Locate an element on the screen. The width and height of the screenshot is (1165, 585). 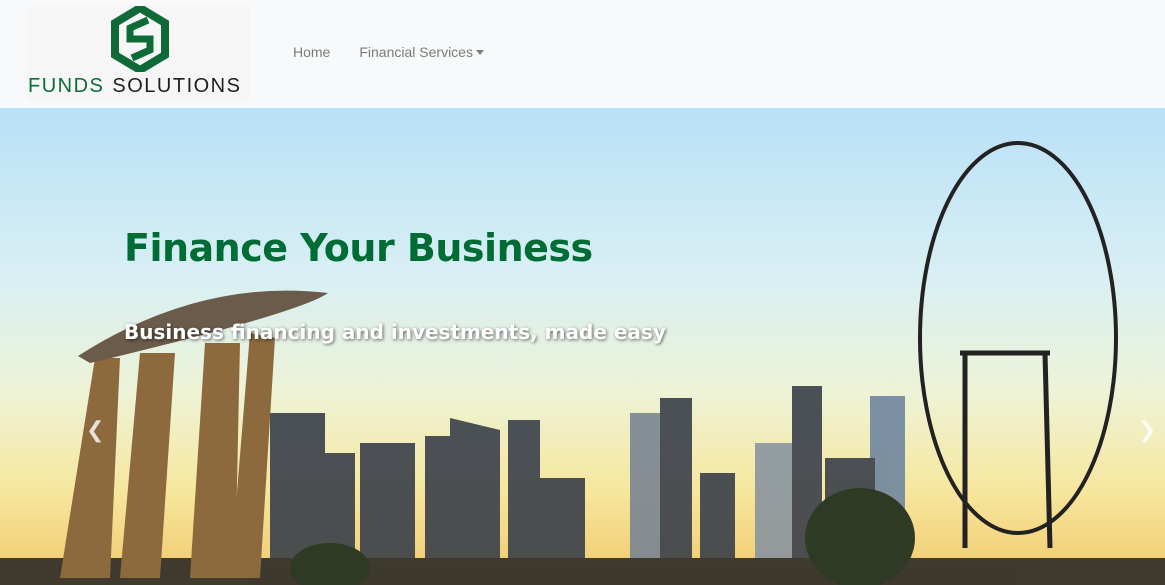
chevron-left-icon: ❮ is located at coordinates (95, 430).